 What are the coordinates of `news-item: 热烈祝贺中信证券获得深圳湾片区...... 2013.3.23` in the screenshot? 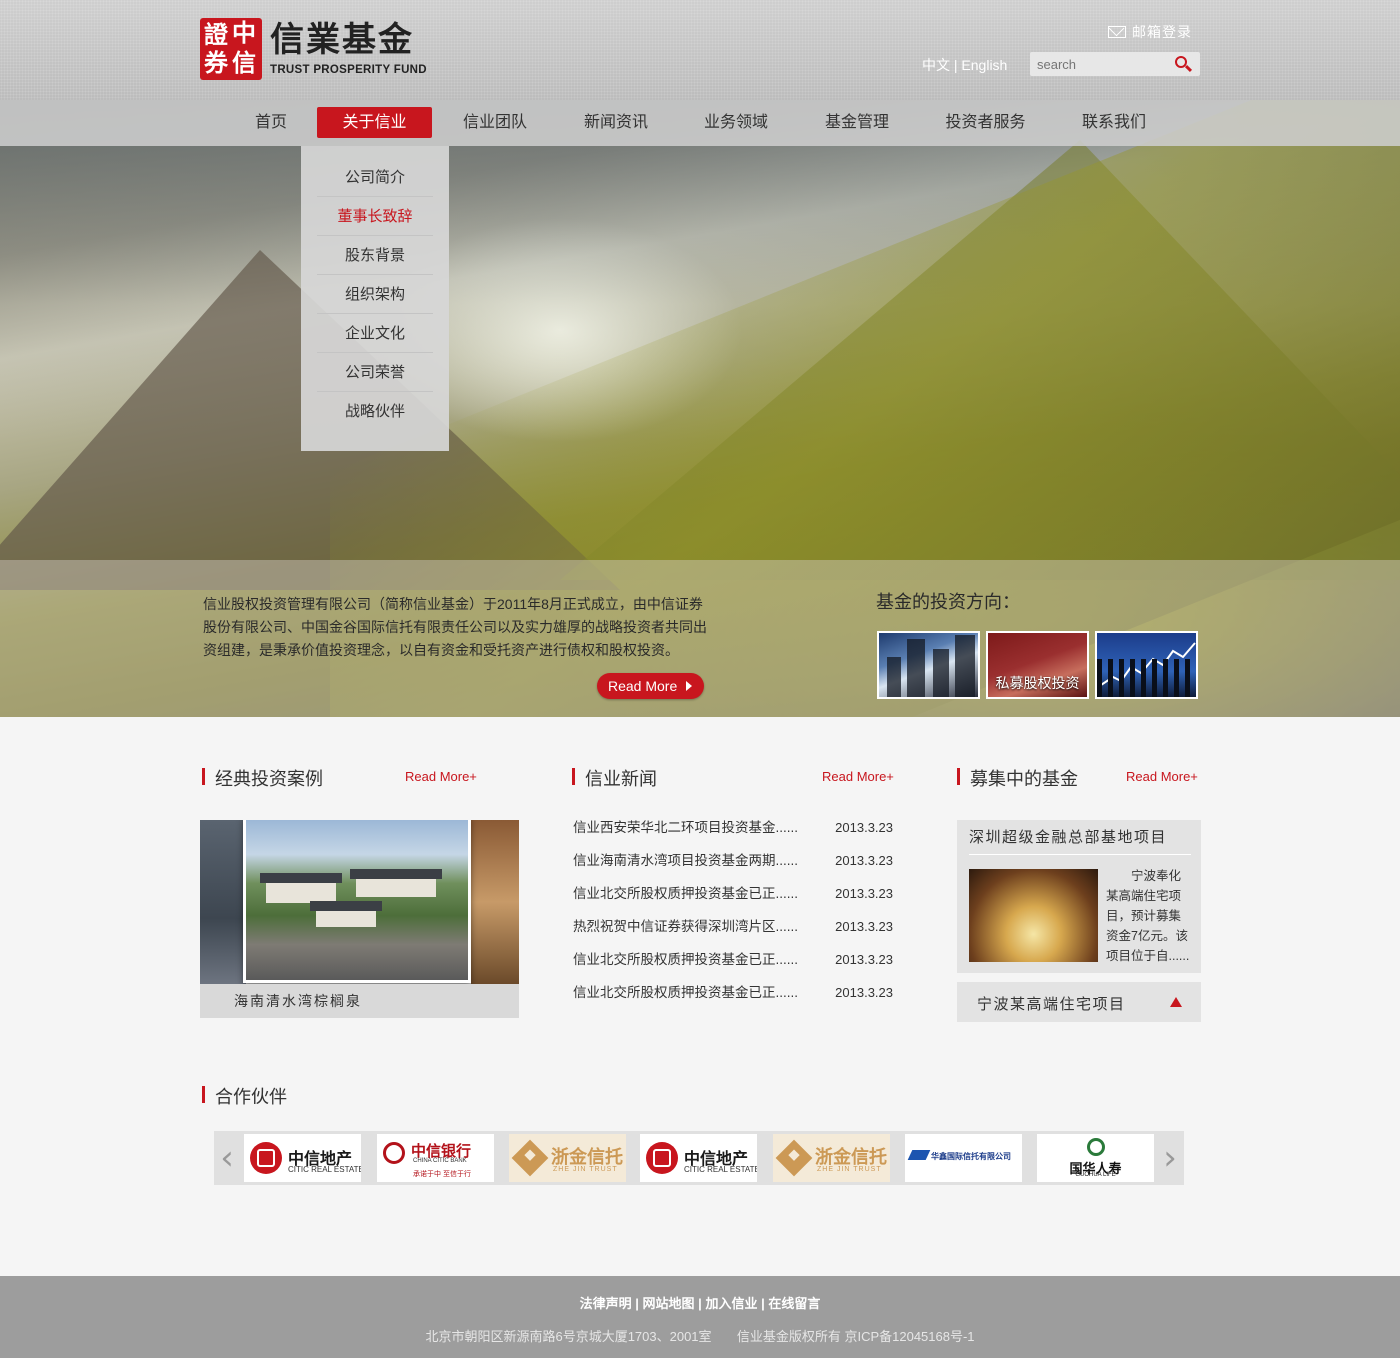 It's located at (733, 930).